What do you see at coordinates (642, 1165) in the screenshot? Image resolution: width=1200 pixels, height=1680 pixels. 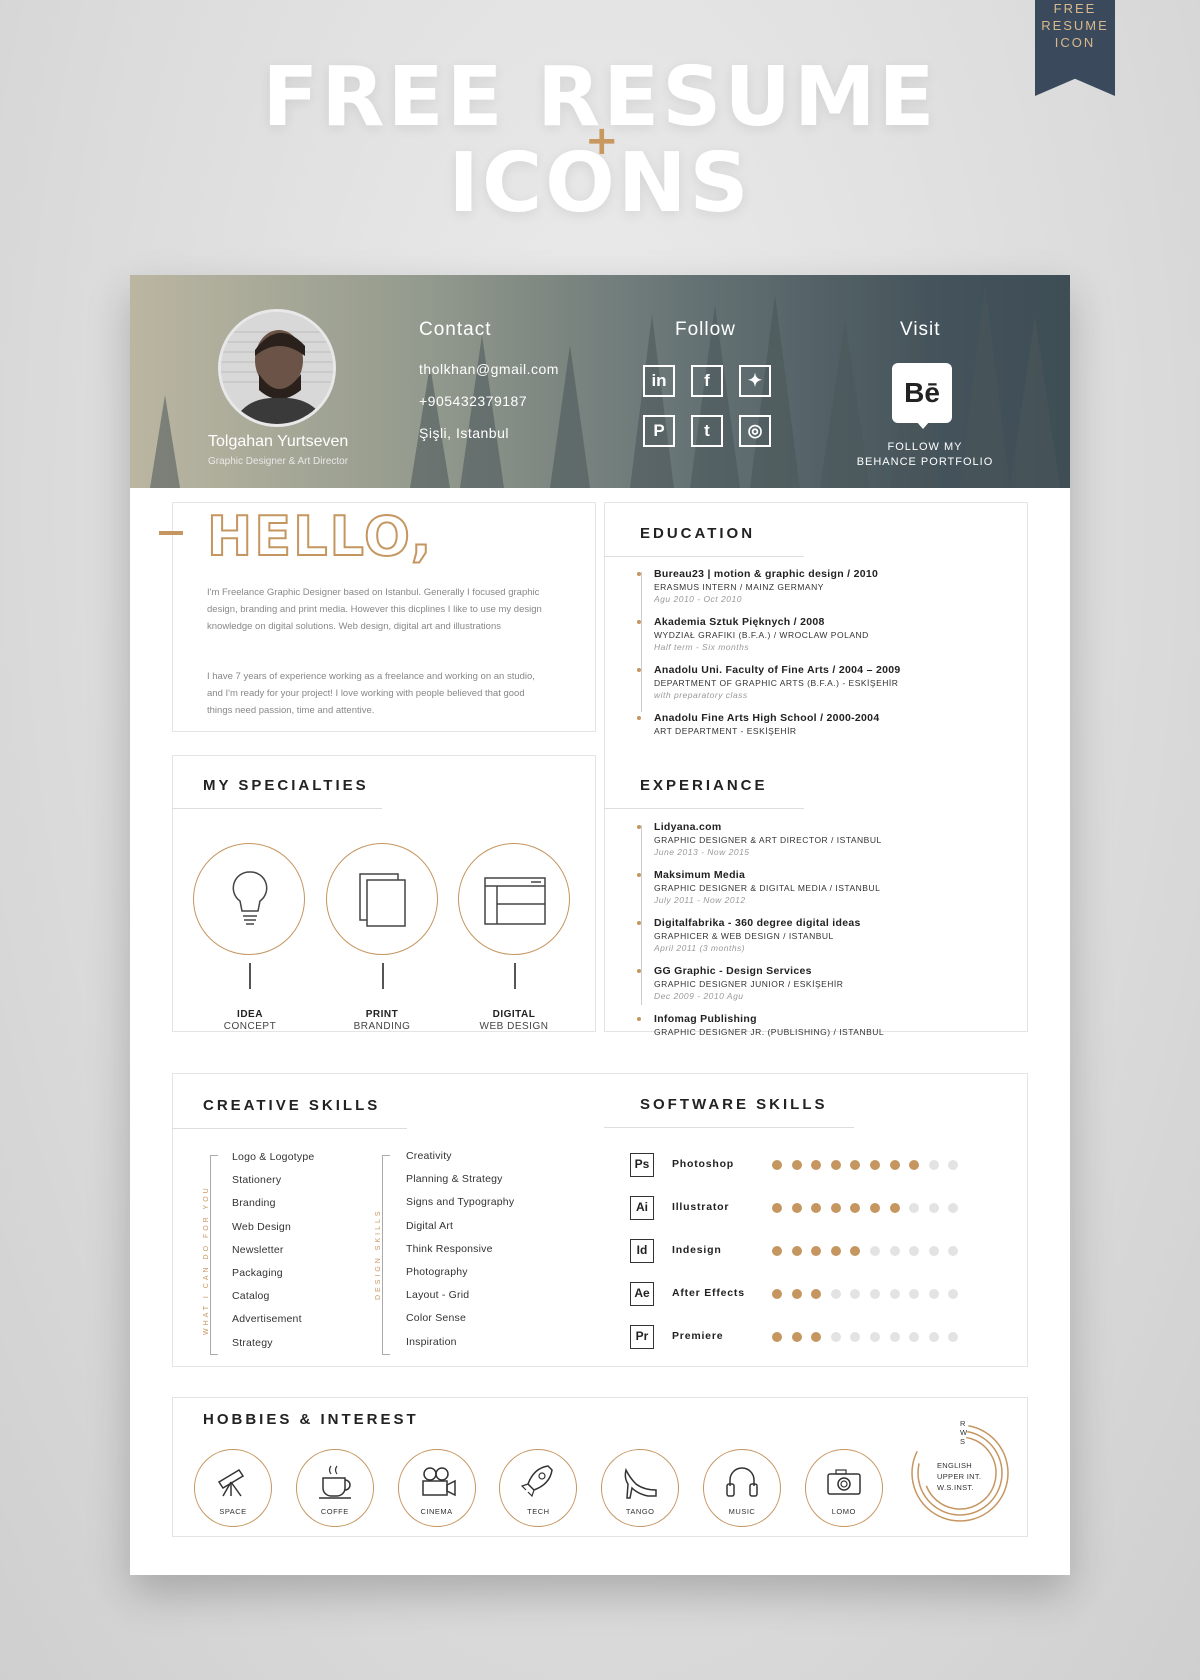 I see `software-abbr-icon: Ps` at bounding box center [642, 1165].